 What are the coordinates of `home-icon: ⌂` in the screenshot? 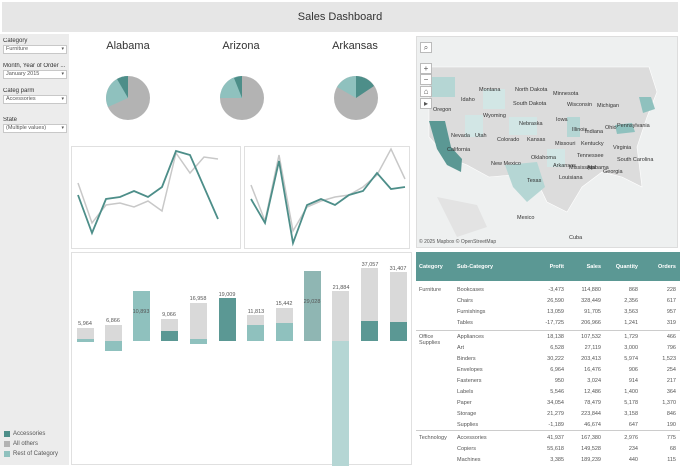 It's located at (426, 91).